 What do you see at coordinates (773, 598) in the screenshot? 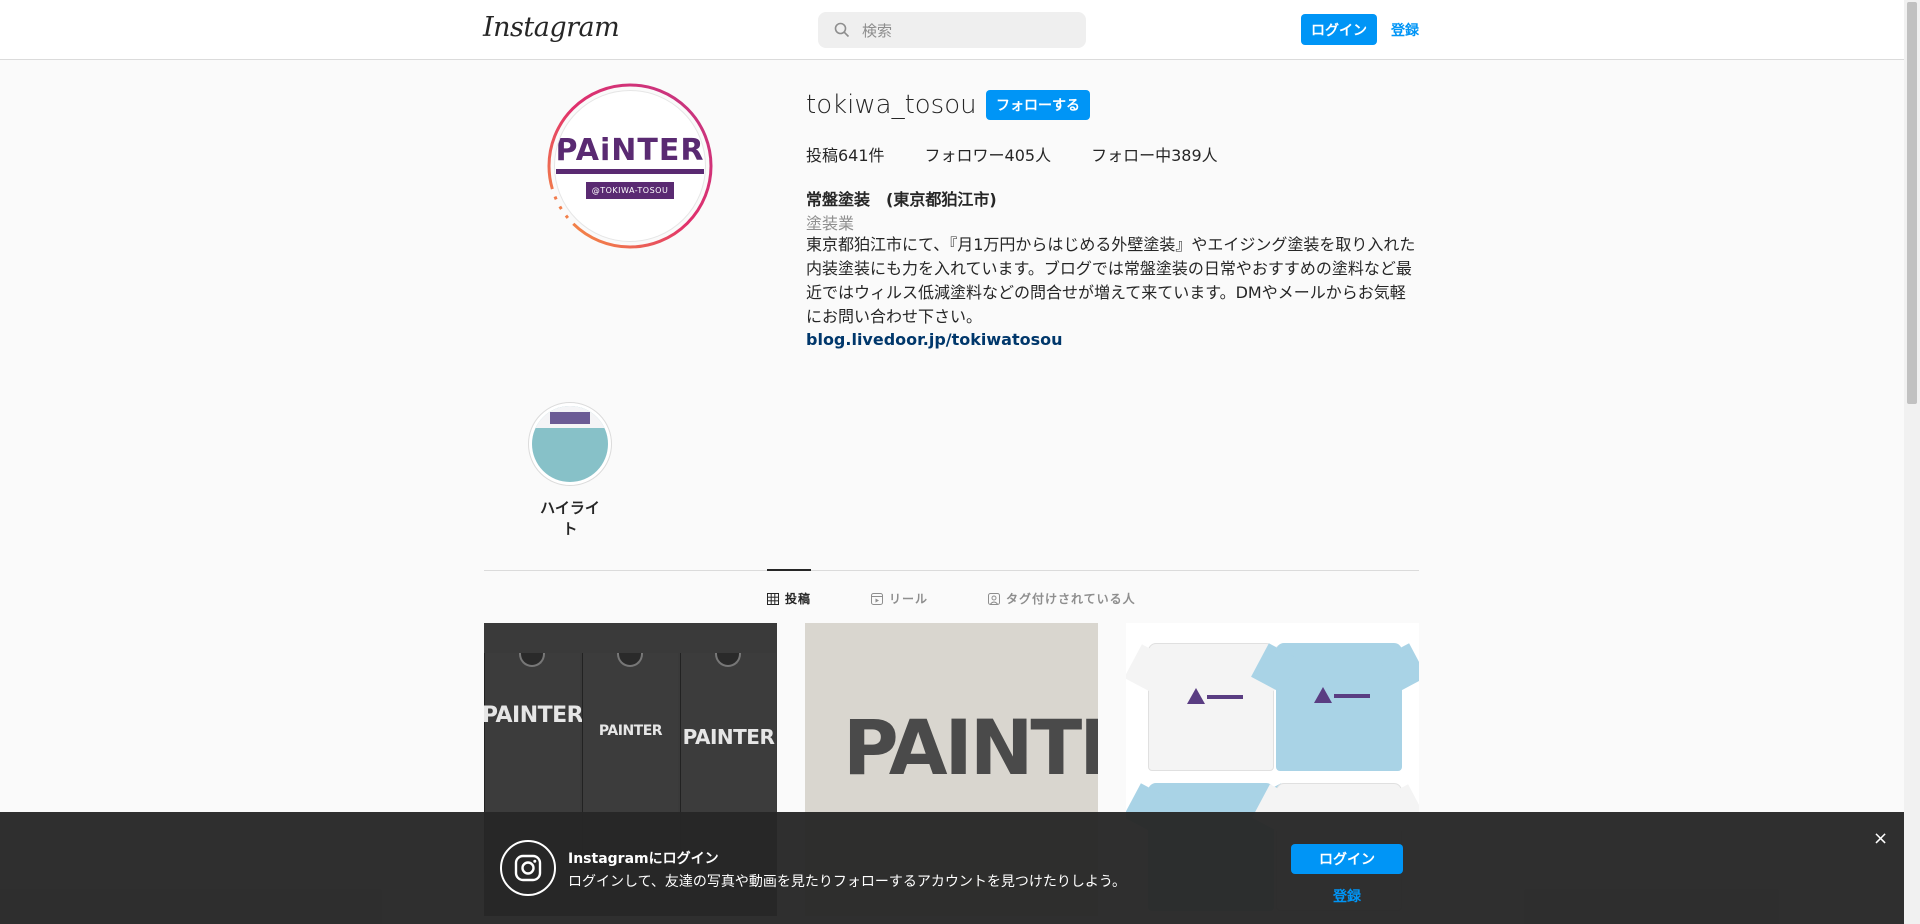
I see `grid-icon` at bounding box center [773, 598].